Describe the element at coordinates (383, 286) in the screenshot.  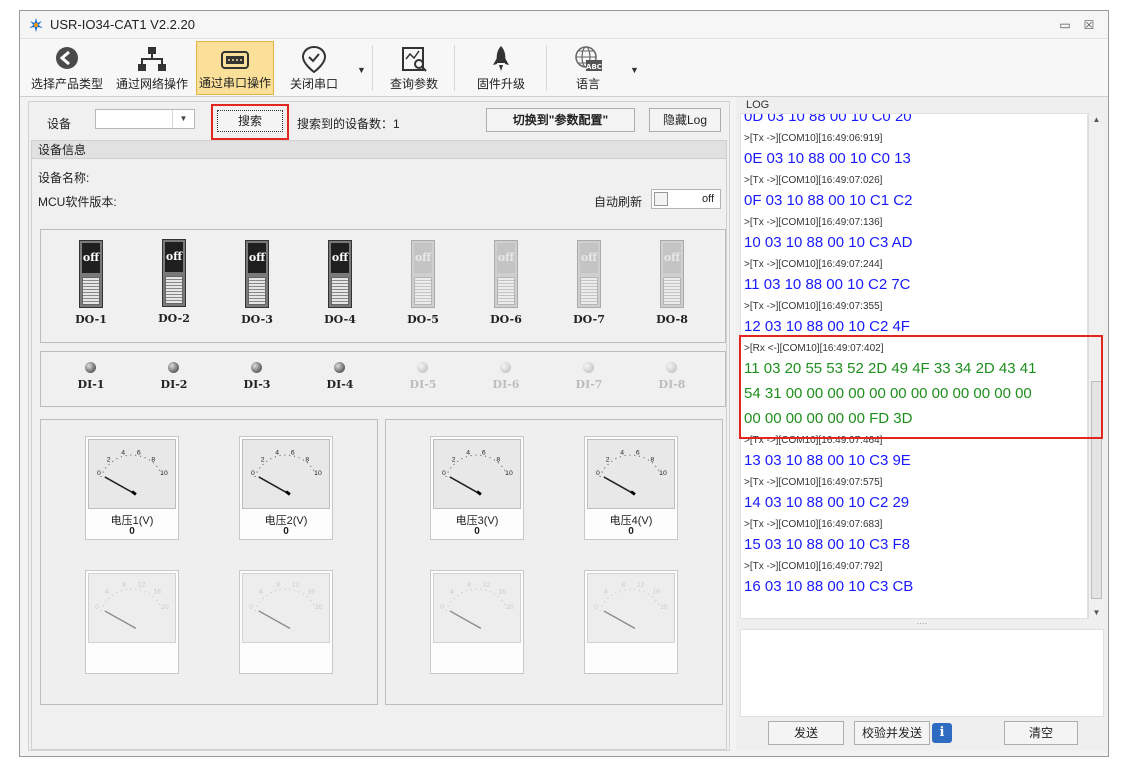
I see `digital-output-group: off DO-1 off DO-2 off DO-3 off DO-4 off` at that location.